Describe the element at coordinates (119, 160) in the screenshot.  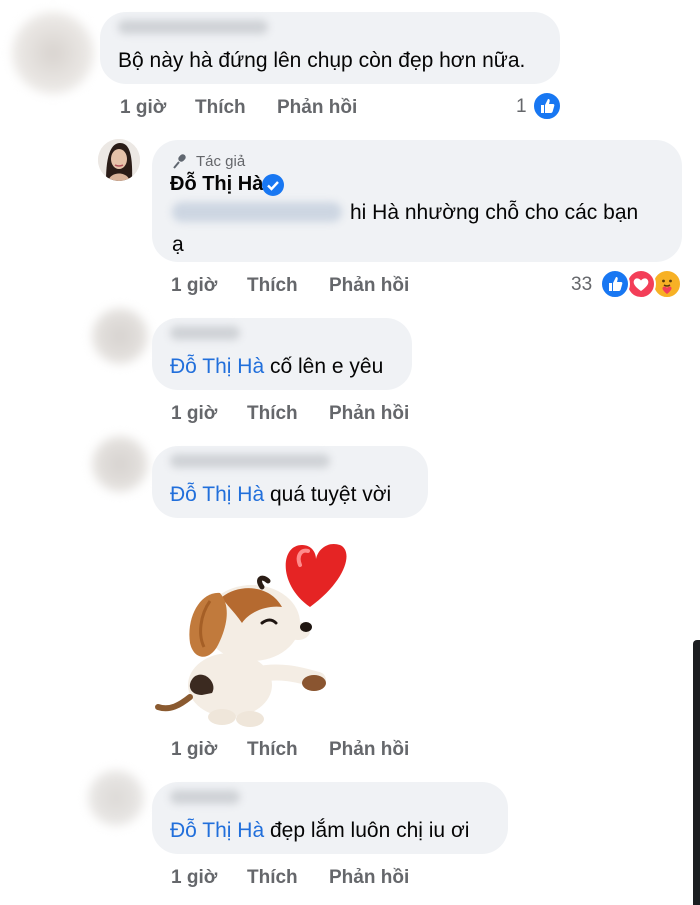
I see `author-avatar` at that location.